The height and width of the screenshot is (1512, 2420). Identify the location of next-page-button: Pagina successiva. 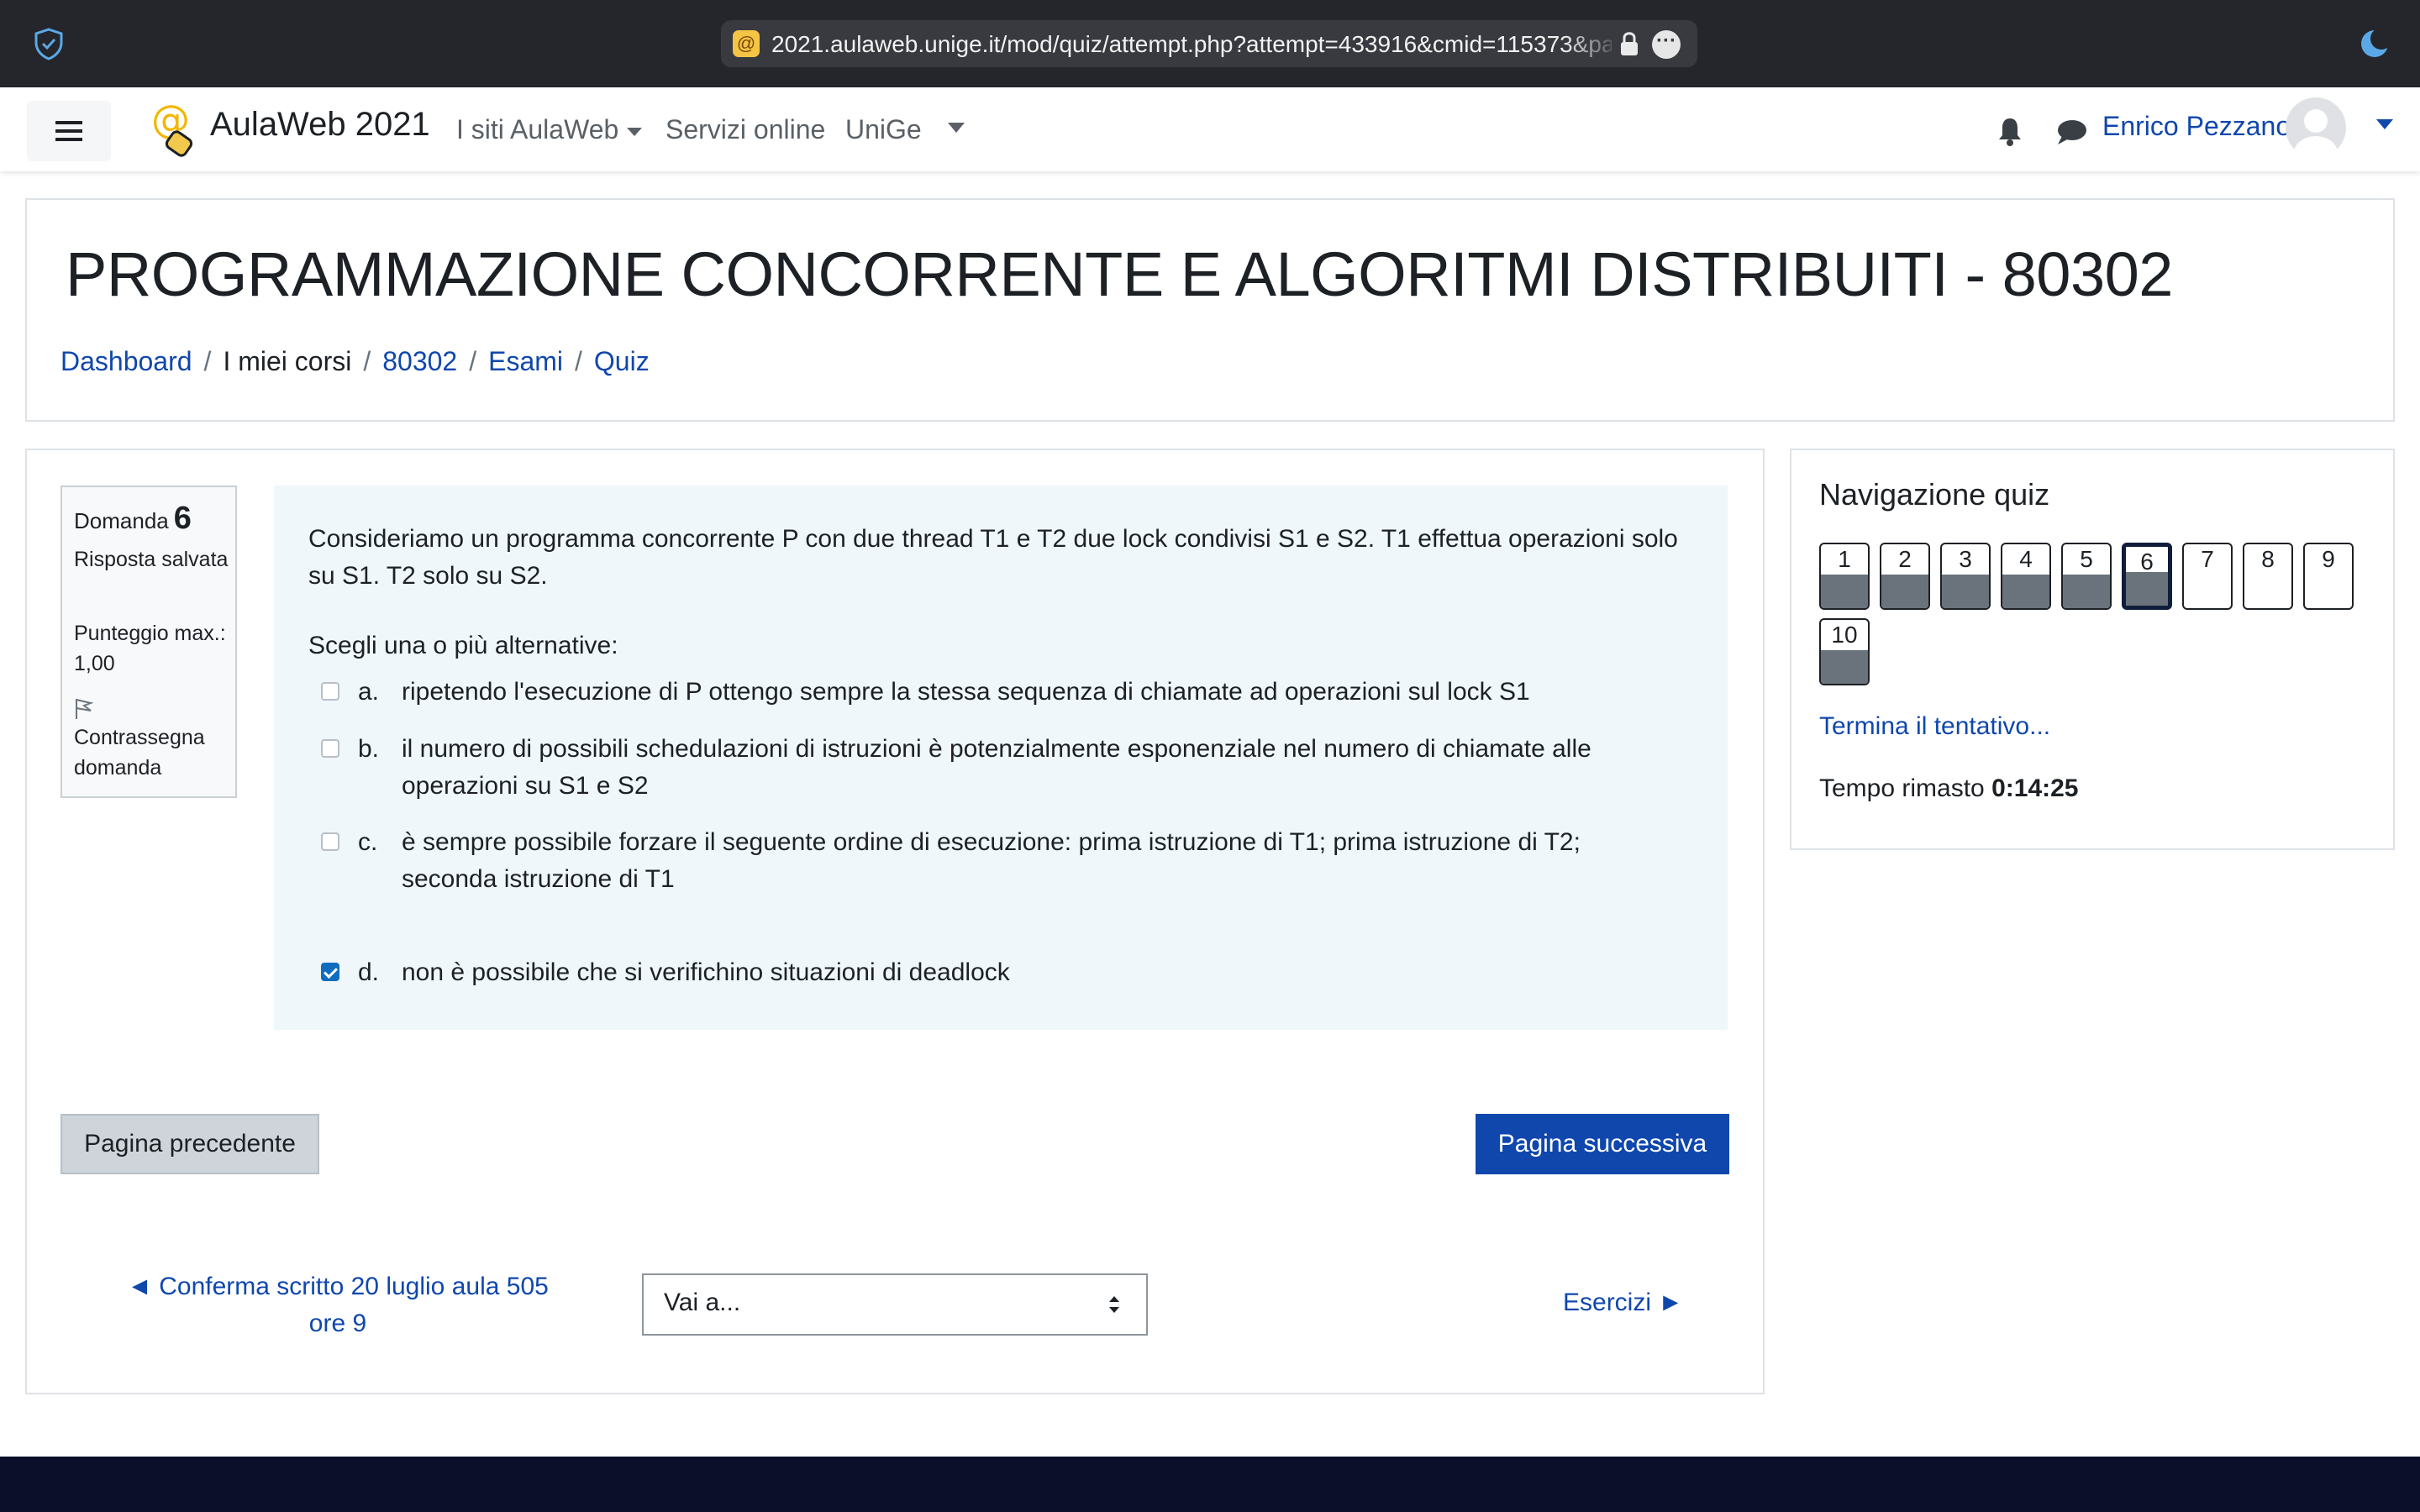
(1602, 1144).